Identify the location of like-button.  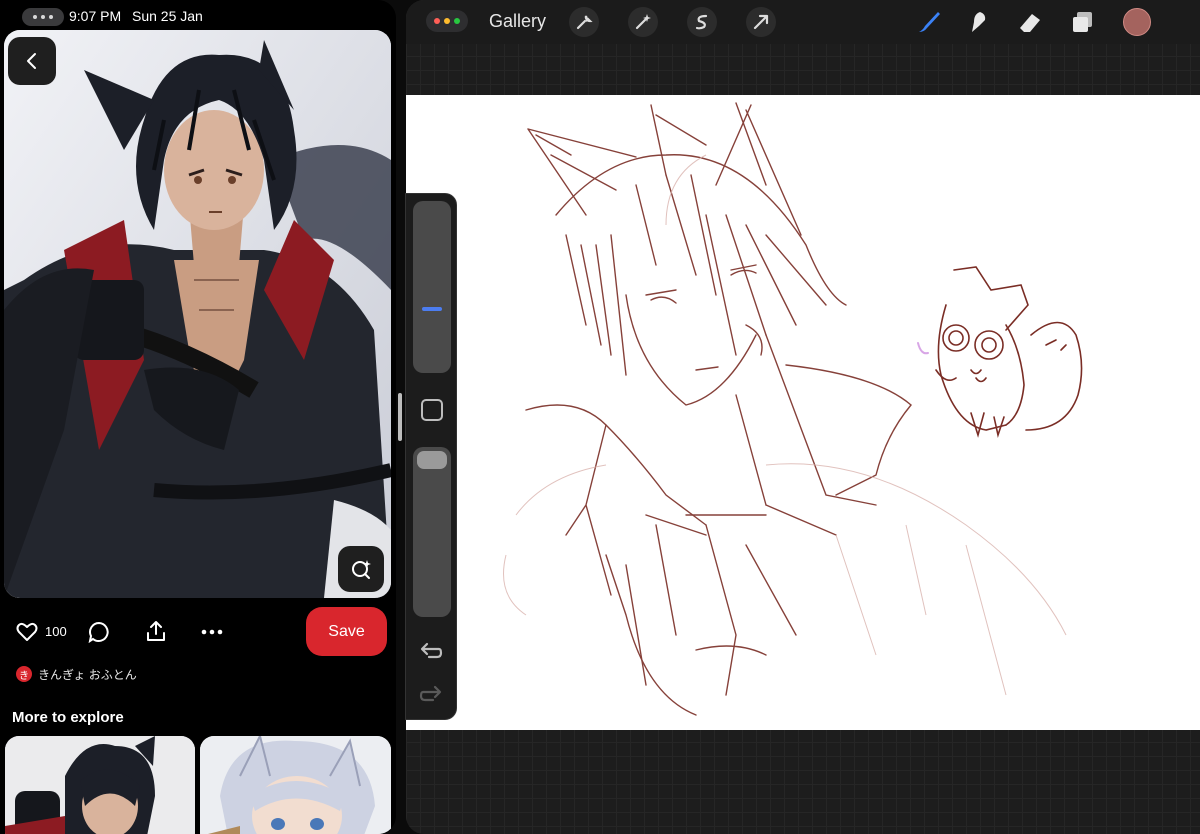
(27, 632).